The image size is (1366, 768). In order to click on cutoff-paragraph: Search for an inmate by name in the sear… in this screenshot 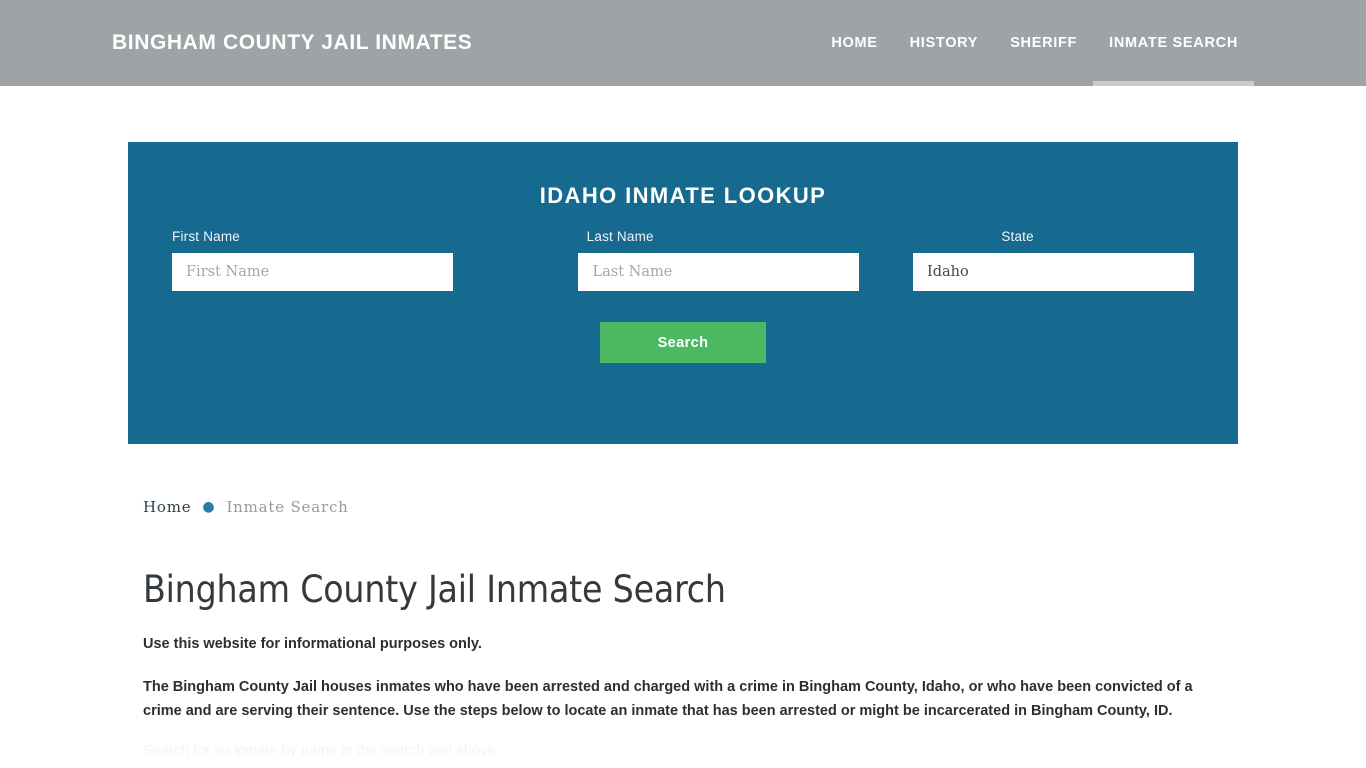, I will do `click(319, 751)`.